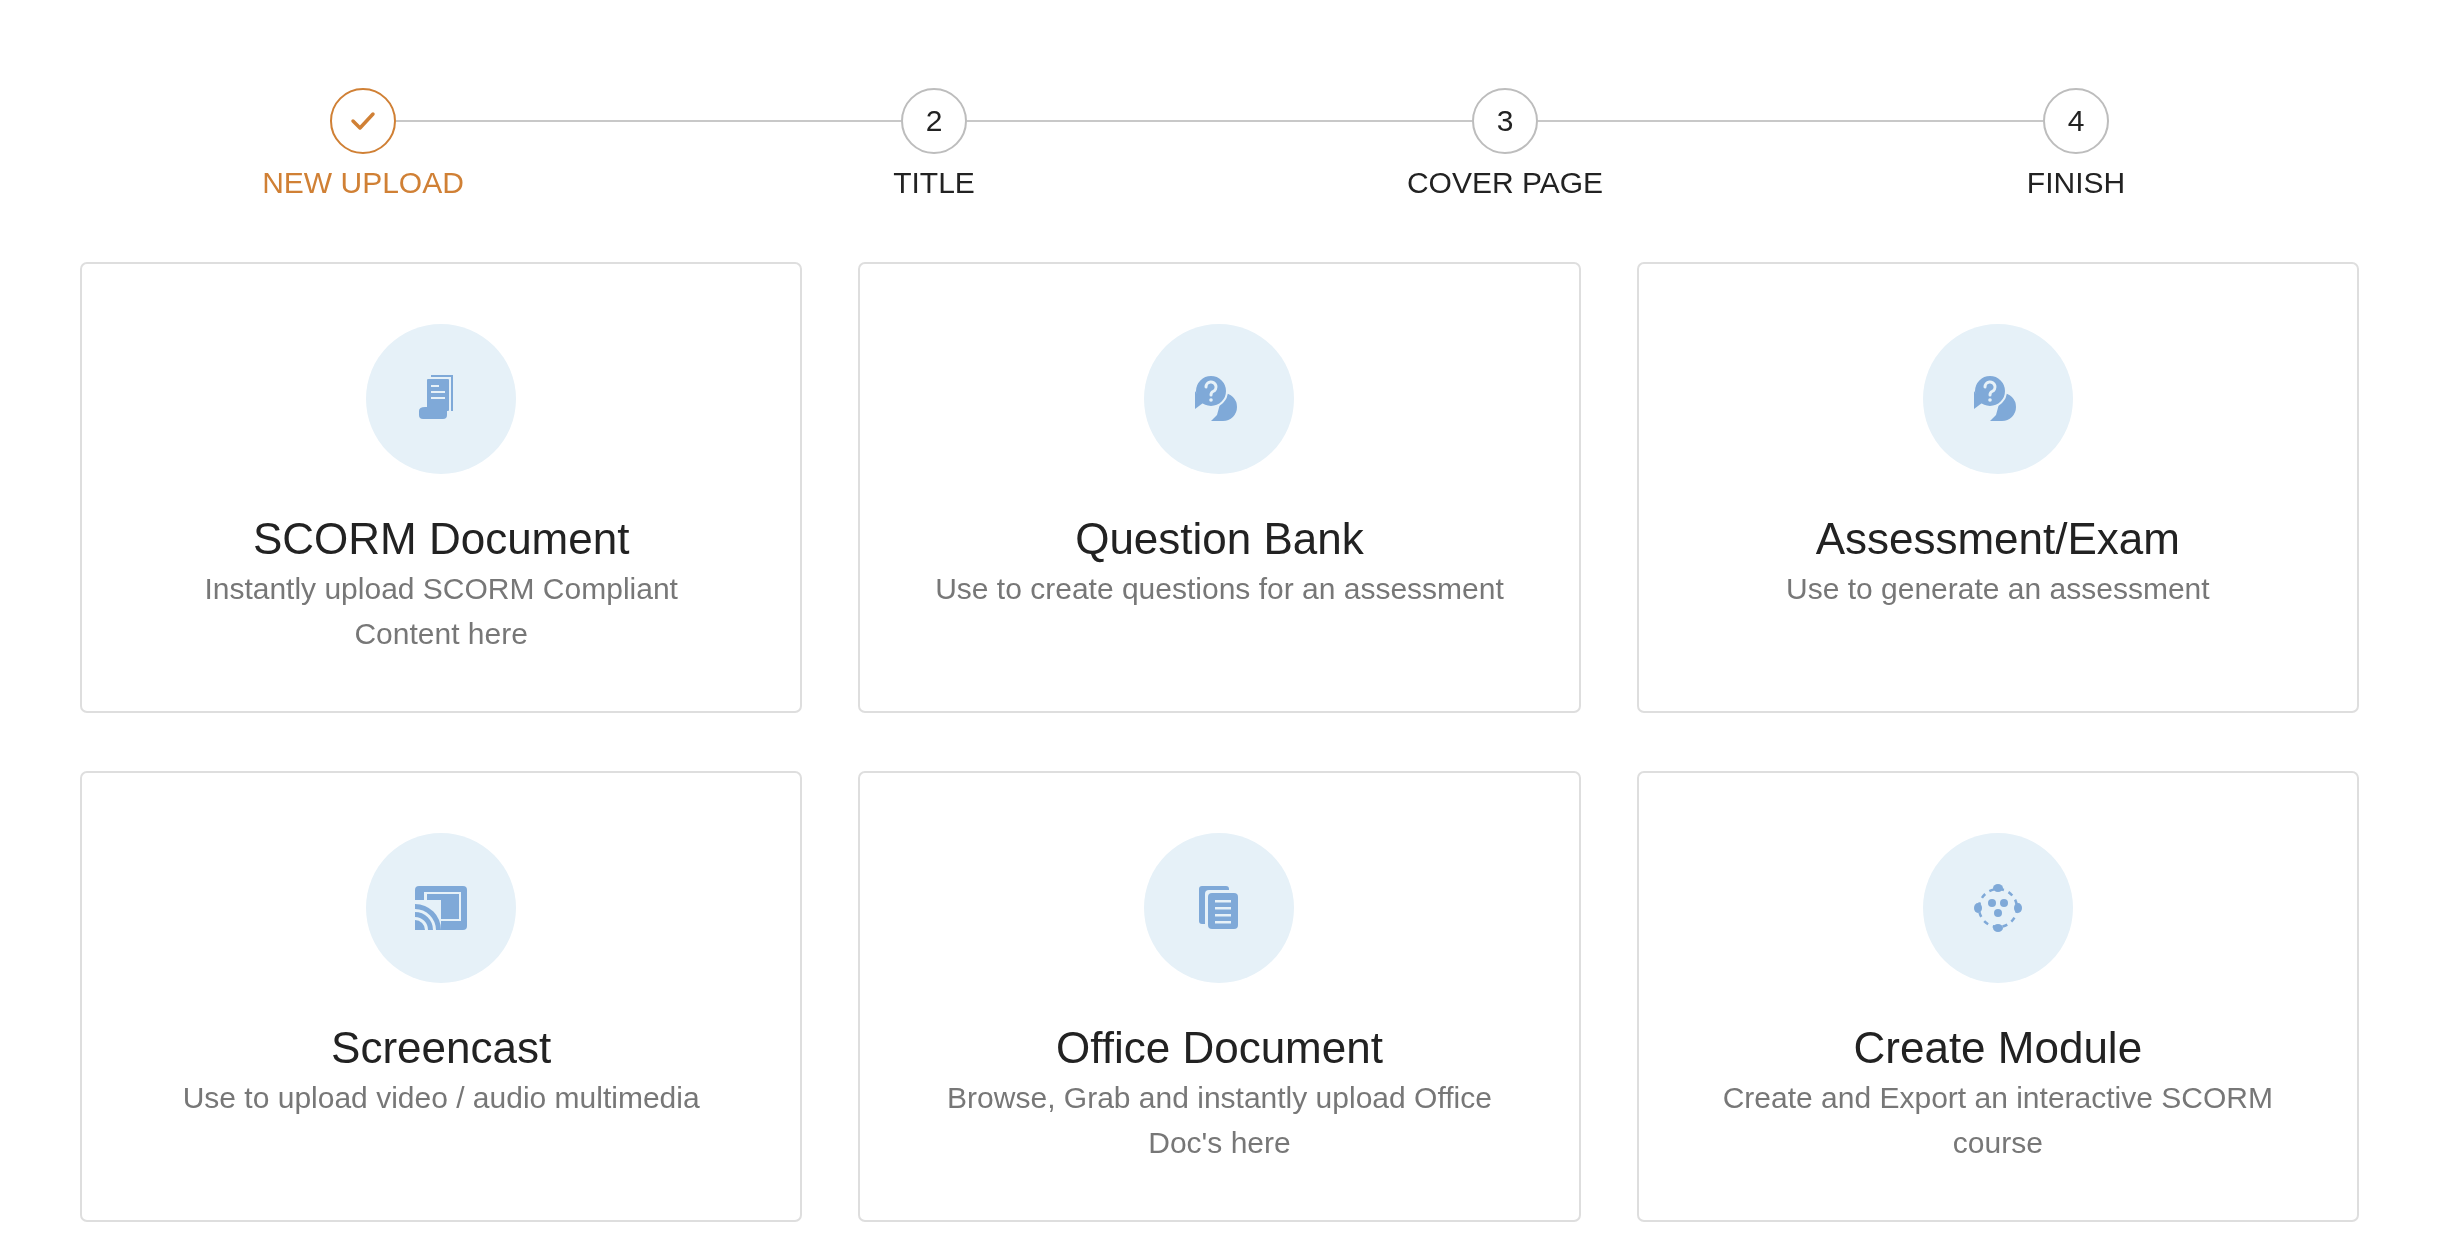 This screenshot has height=1256, width=2439. I want to click on card-title: Screencast, so click(441, 1048).